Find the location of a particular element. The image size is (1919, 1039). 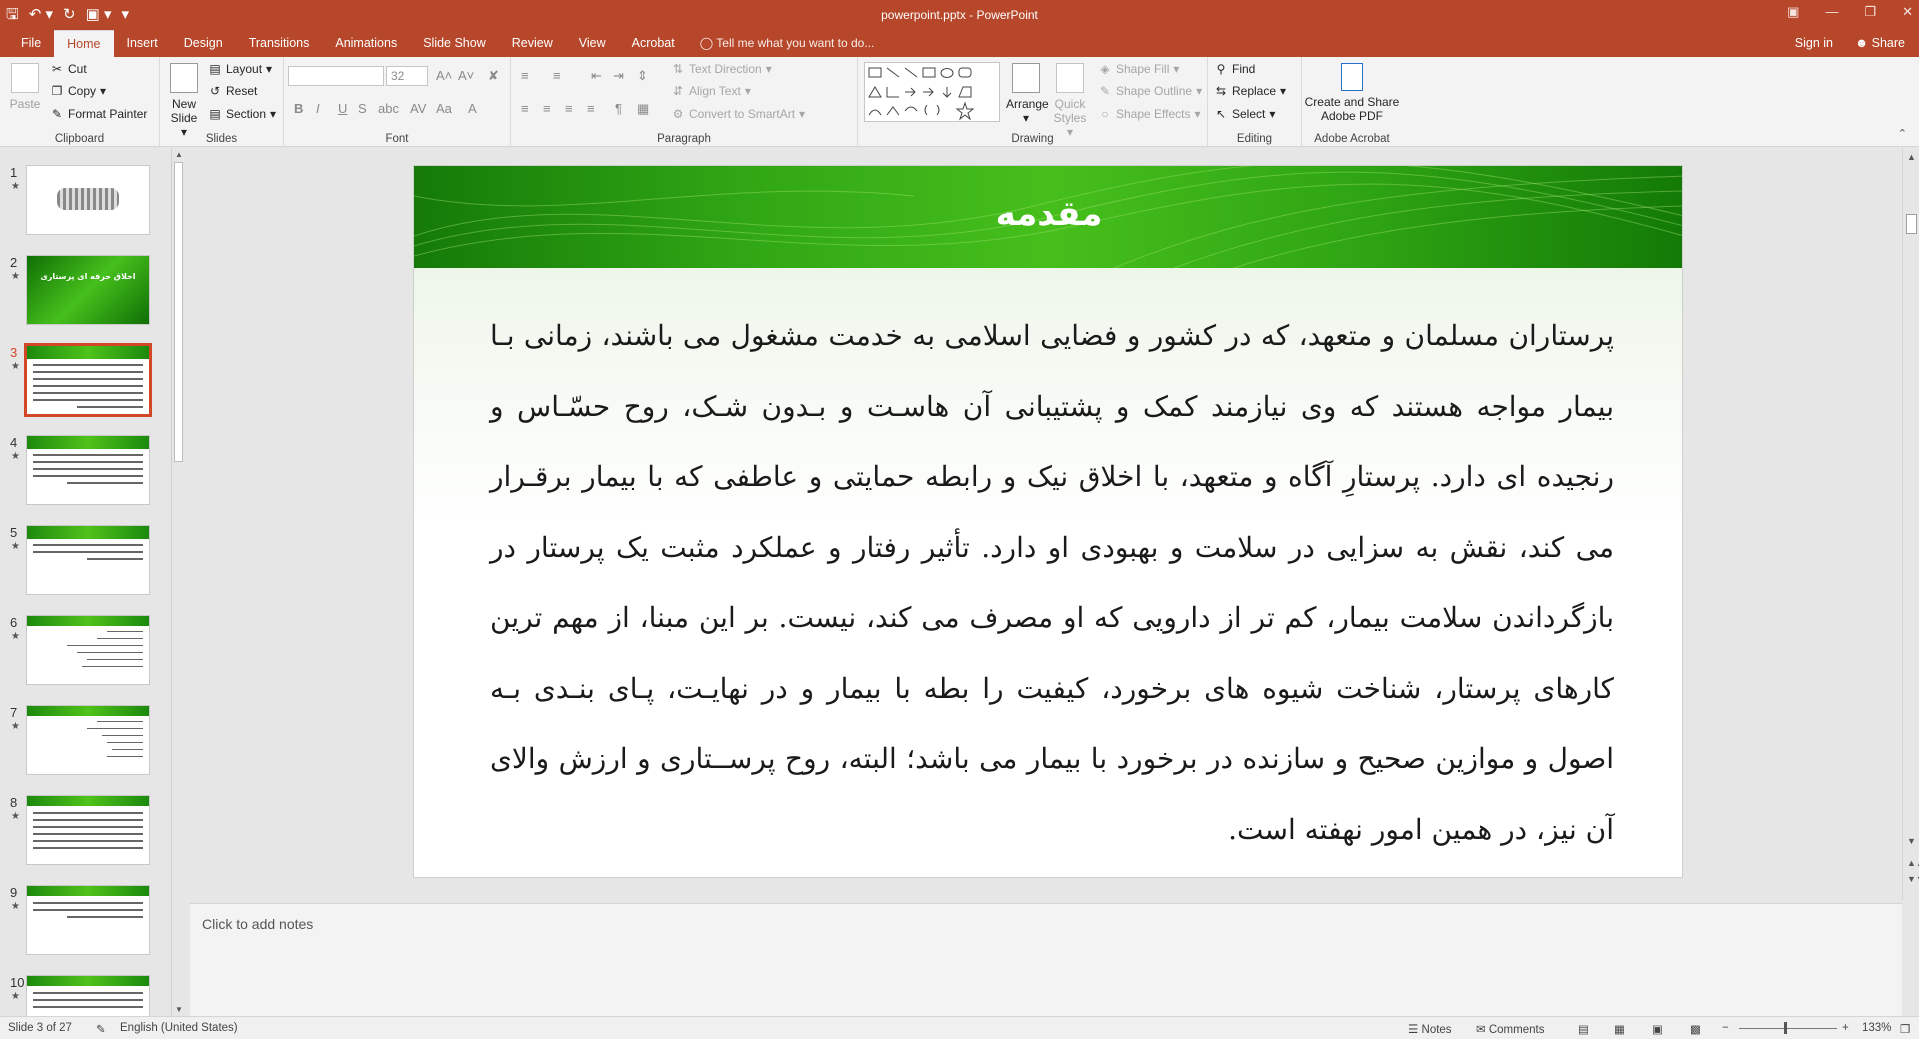

shape-fill-button: ◈ Shape Fill ▾ is located at coordinates (1138, 69).